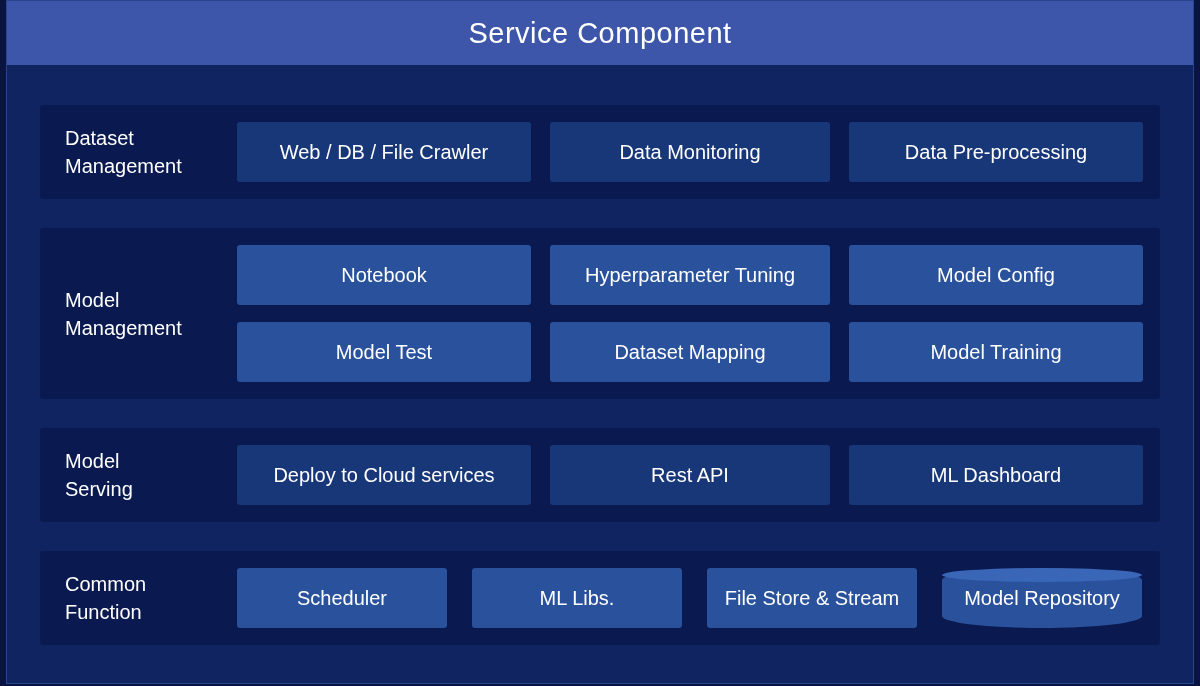  Describe the element at coordinates (124, 152) in the screenshot. I see `section-label: Dataset Management` at that location.